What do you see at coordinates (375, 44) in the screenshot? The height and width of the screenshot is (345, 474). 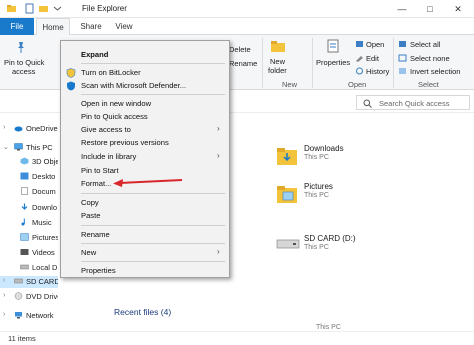 I see `open-button: Open` at bounding box center [375, 44].